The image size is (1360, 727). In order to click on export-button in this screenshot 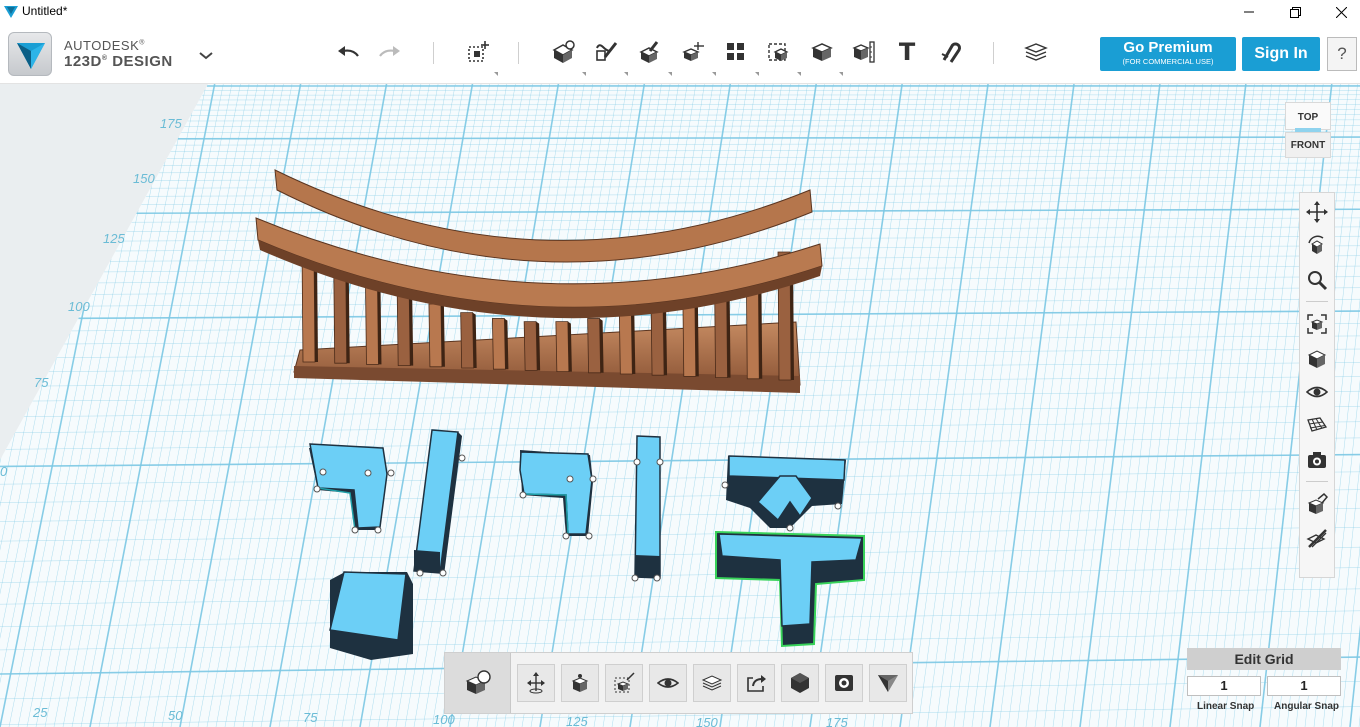, I will do `click(756, 683)`.